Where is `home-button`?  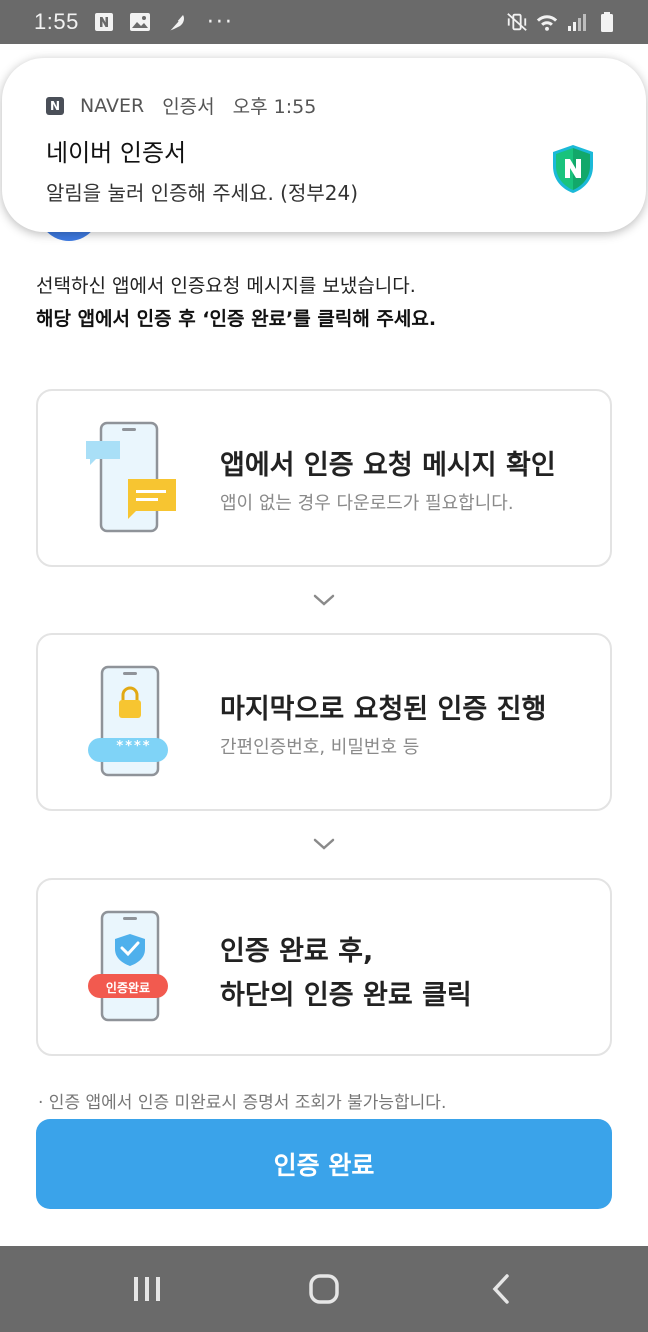
home-button is located at coordinates (324, 1289).